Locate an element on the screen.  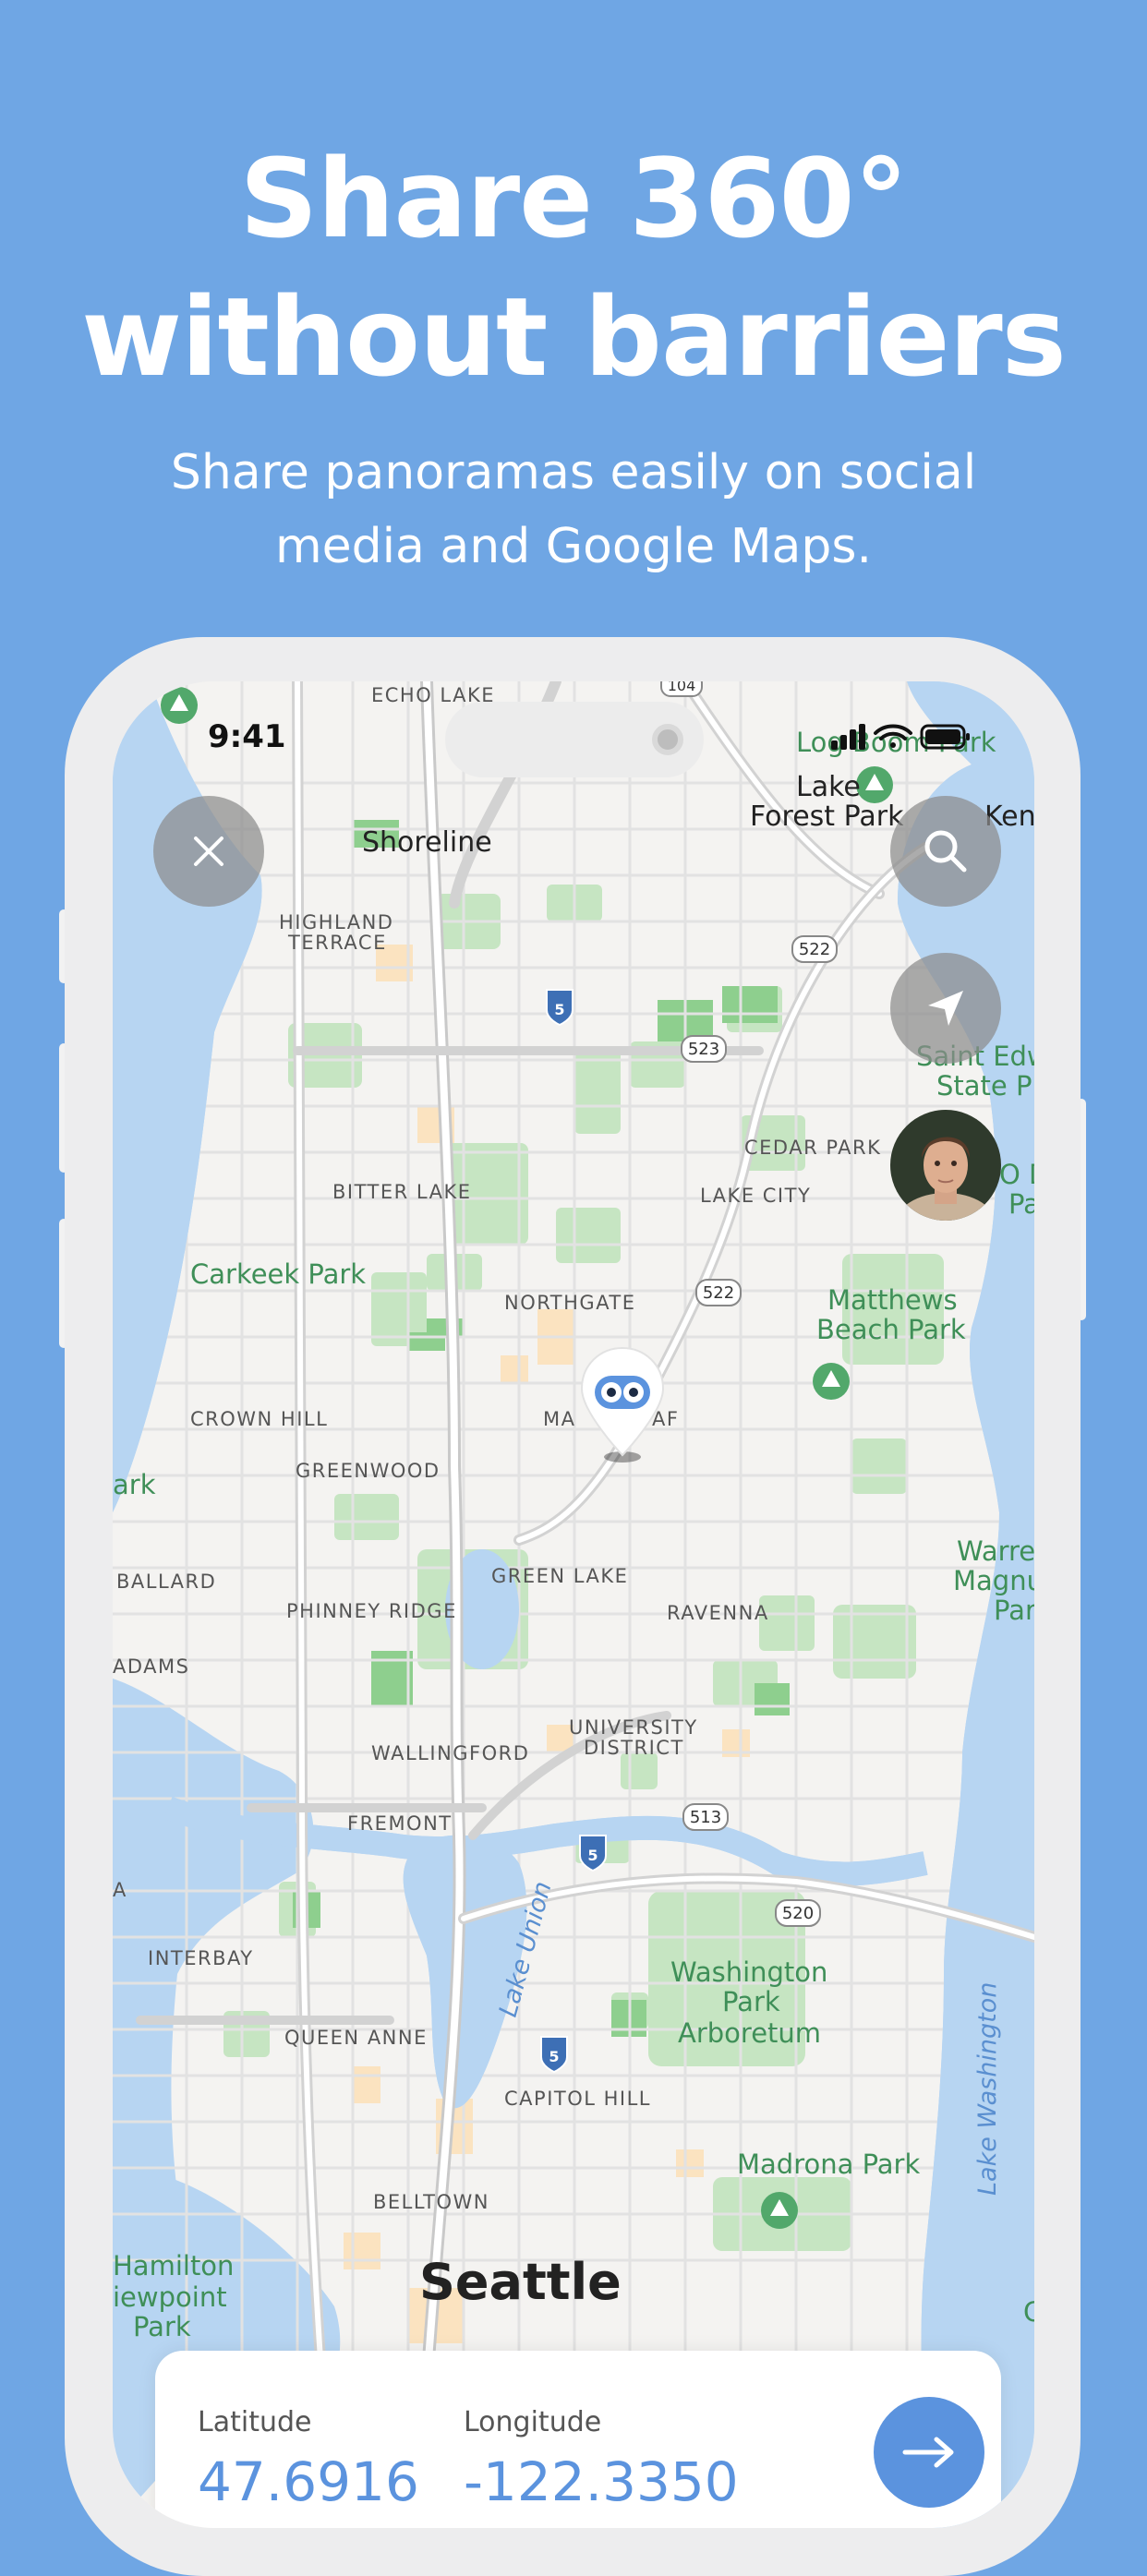
svg-text: QUEEN ANNE is located at coordinates (356, 2038).